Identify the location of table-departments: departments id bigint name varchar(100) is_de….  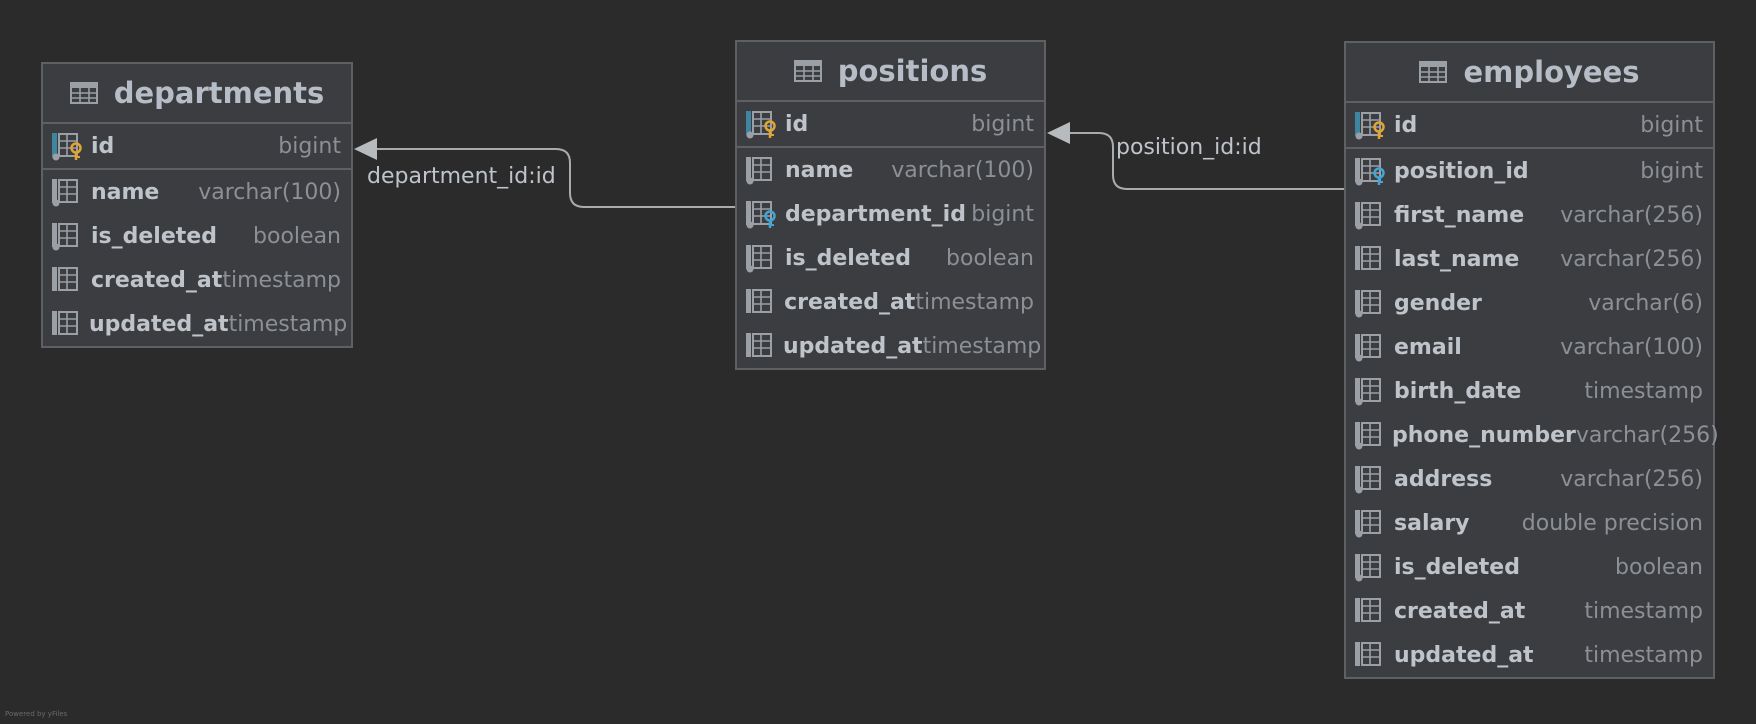
(197, 205).